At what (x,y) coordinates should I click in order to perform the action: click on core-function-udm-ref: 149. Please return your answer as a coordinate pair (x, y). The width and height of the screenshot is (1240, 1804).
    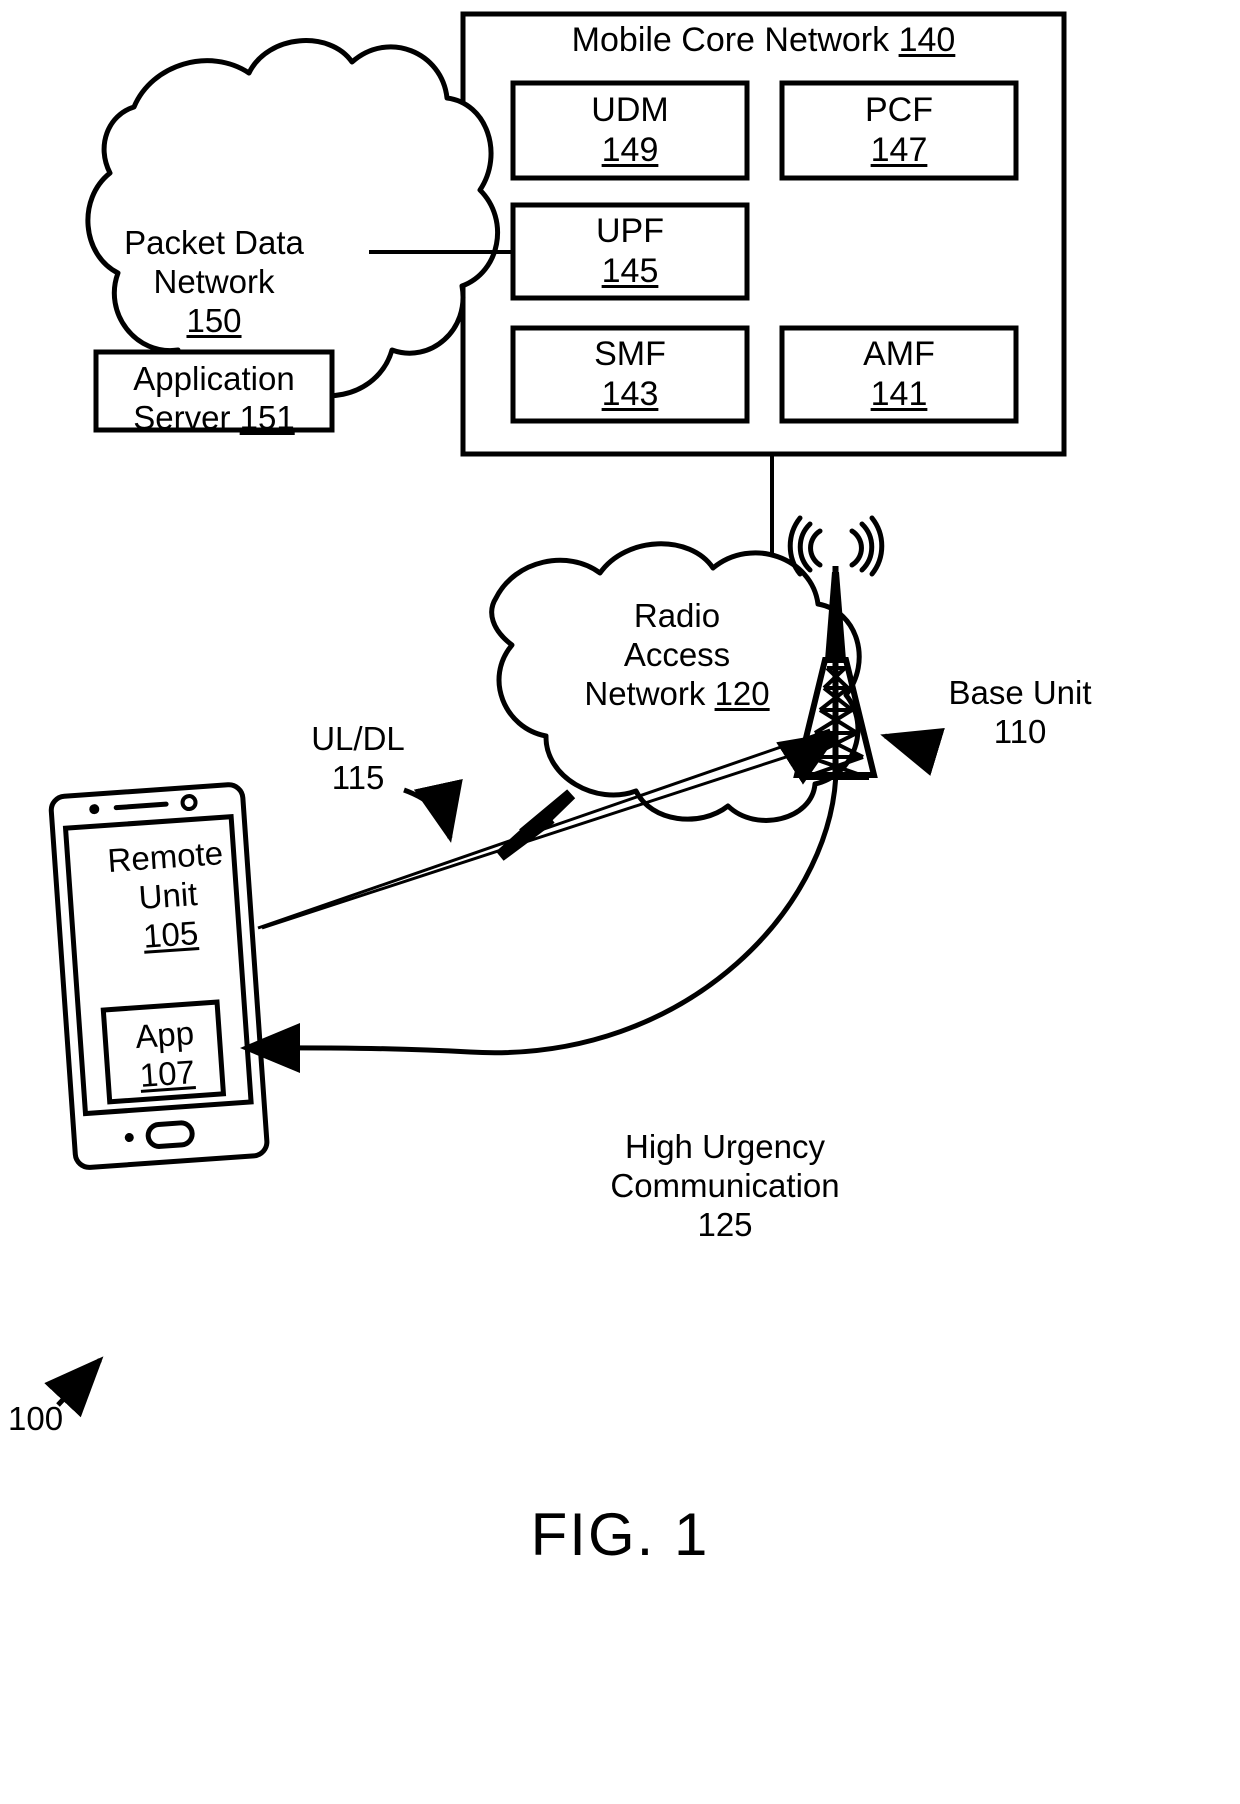
    Looking at the image, I should click on (630, 150).